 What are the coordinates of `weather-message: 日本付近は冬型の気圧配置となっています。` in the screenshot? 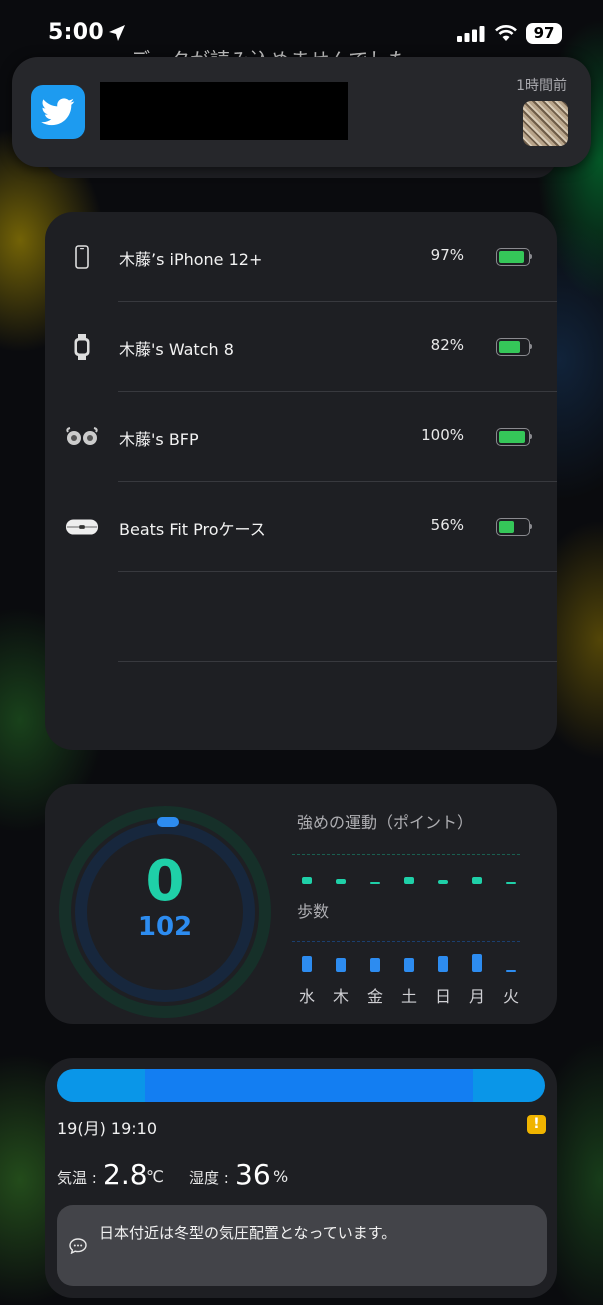 It's located at (248, 1233).